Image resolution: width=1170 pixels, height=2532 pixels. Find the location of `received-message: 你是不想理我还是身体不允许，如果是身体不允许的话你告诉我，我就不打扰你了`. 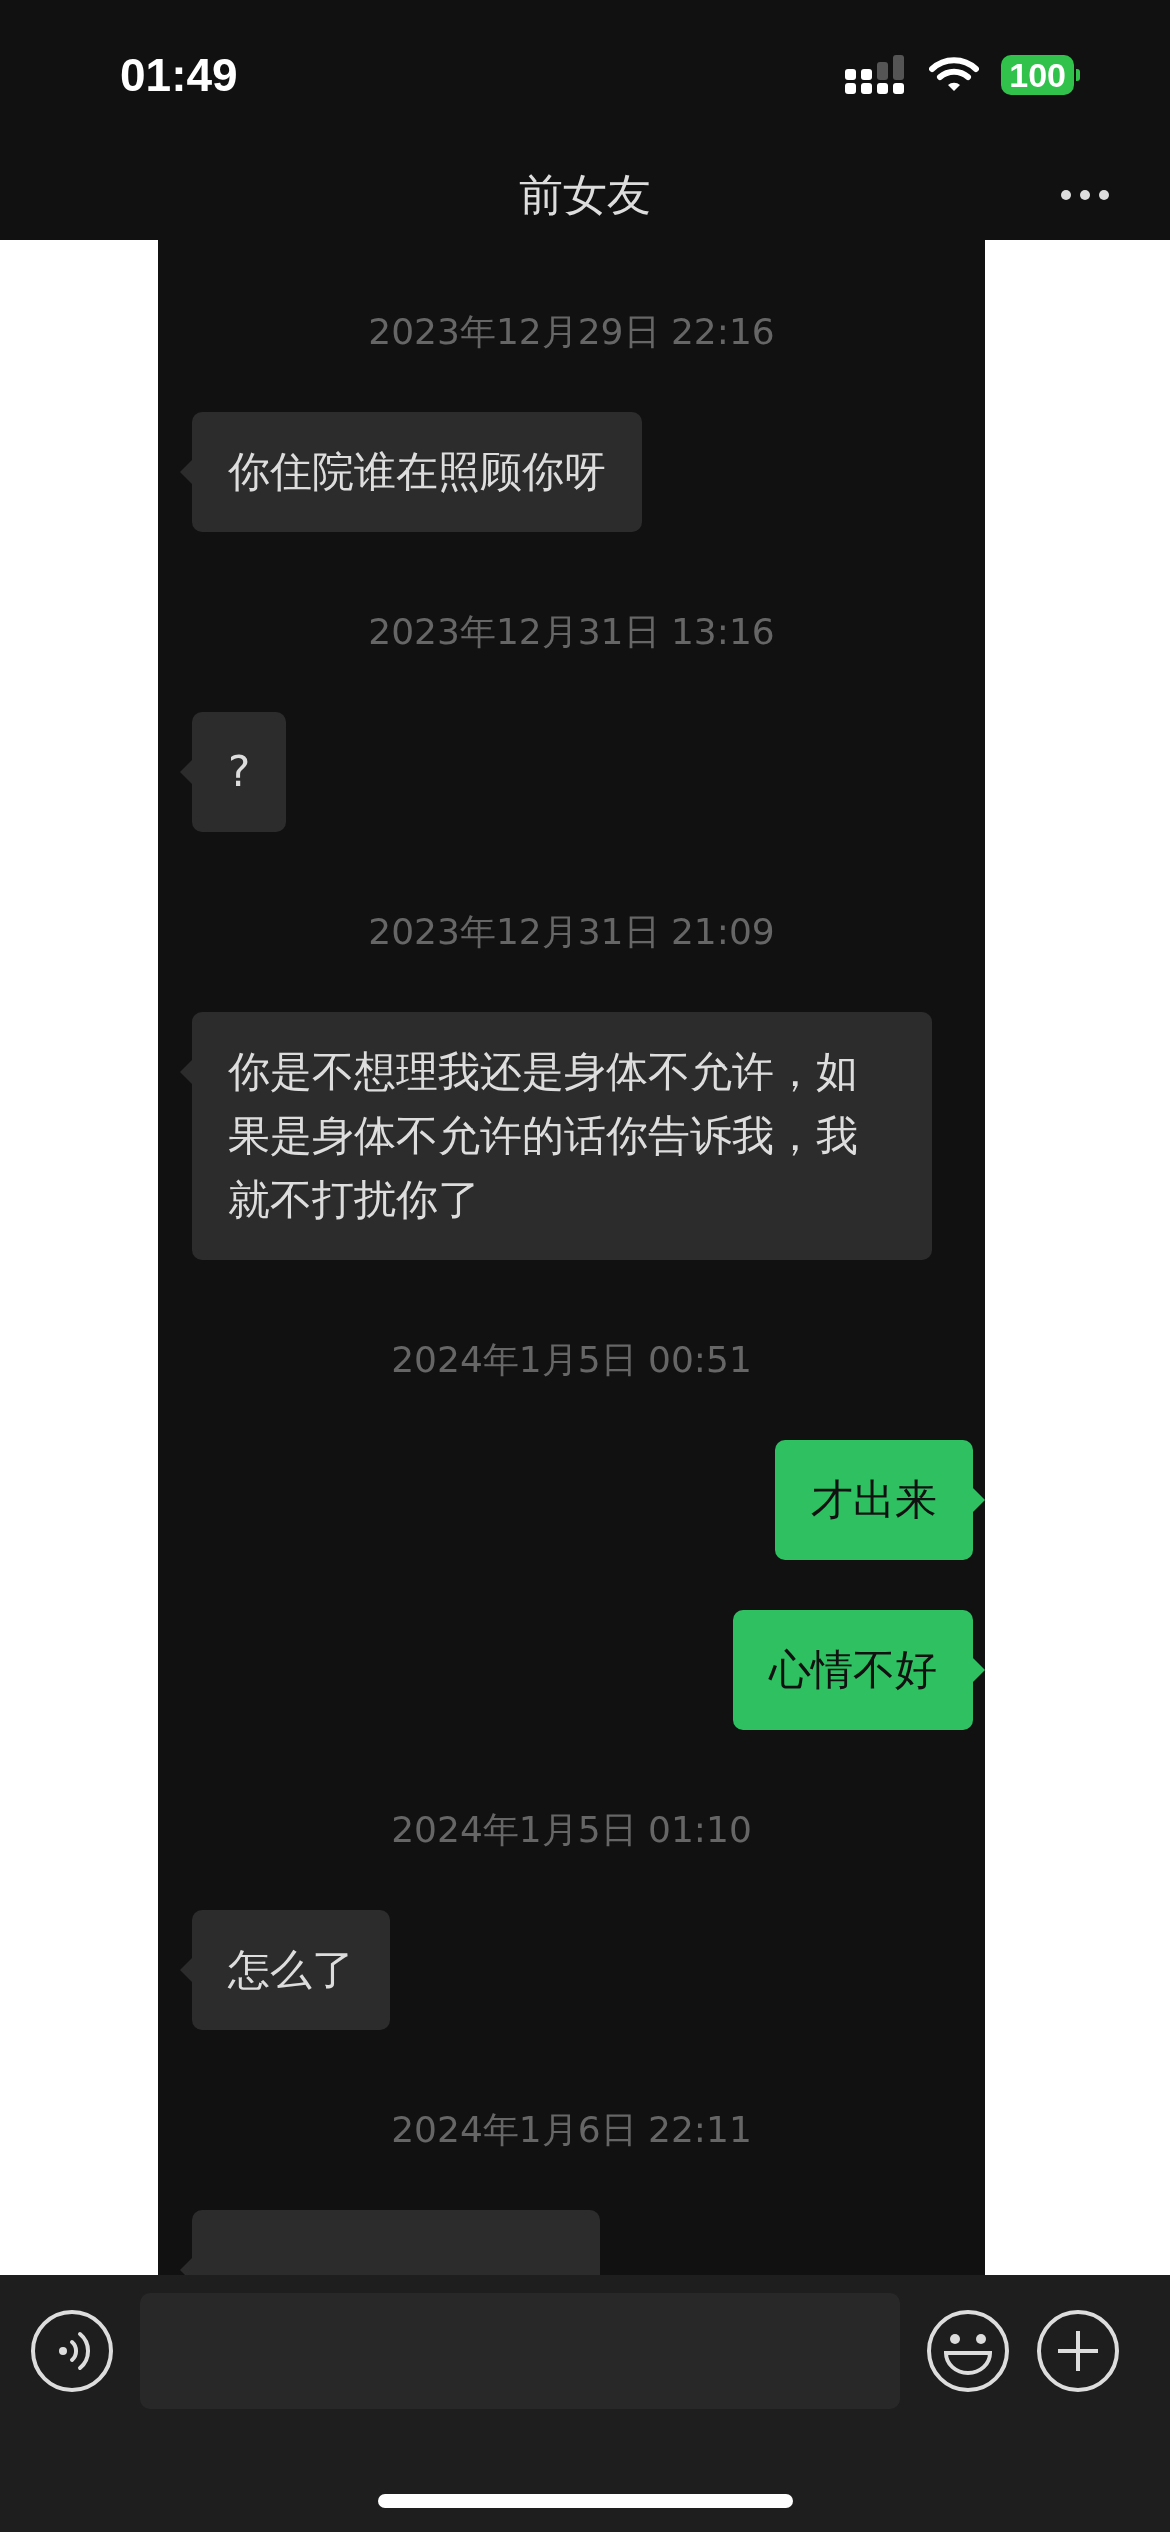

received-message: 你是不想理我还是身体不允许，如果是身体不允许的话你告诉我，我就不打扰你了 is located at coordinates (562, 1136).